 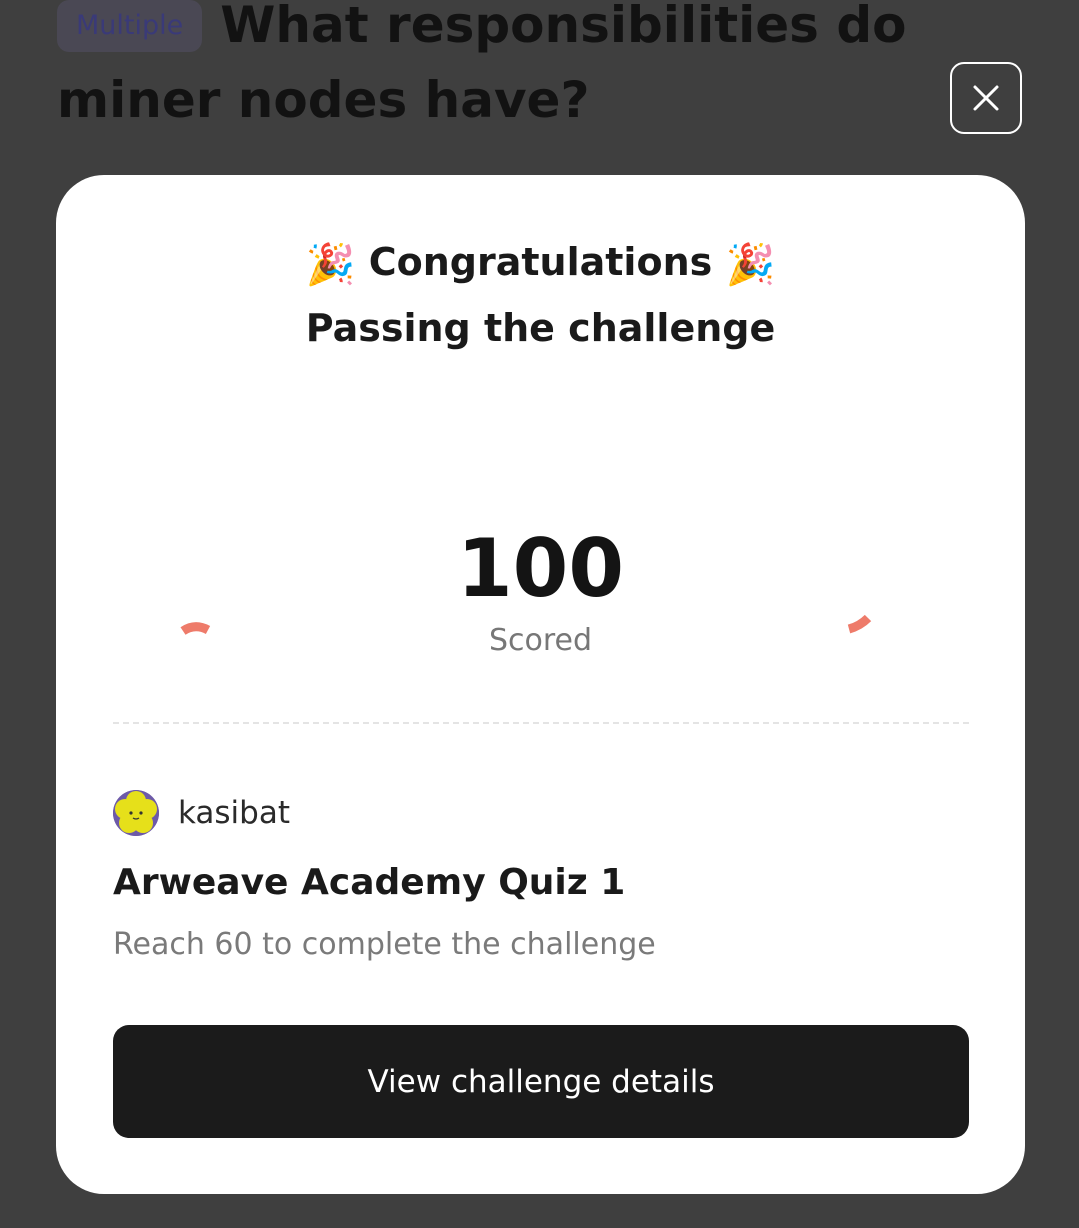 What do you see at coordinates (136, 813) in the screenshot?
I see `avatar` at bounding box center [136, 813].